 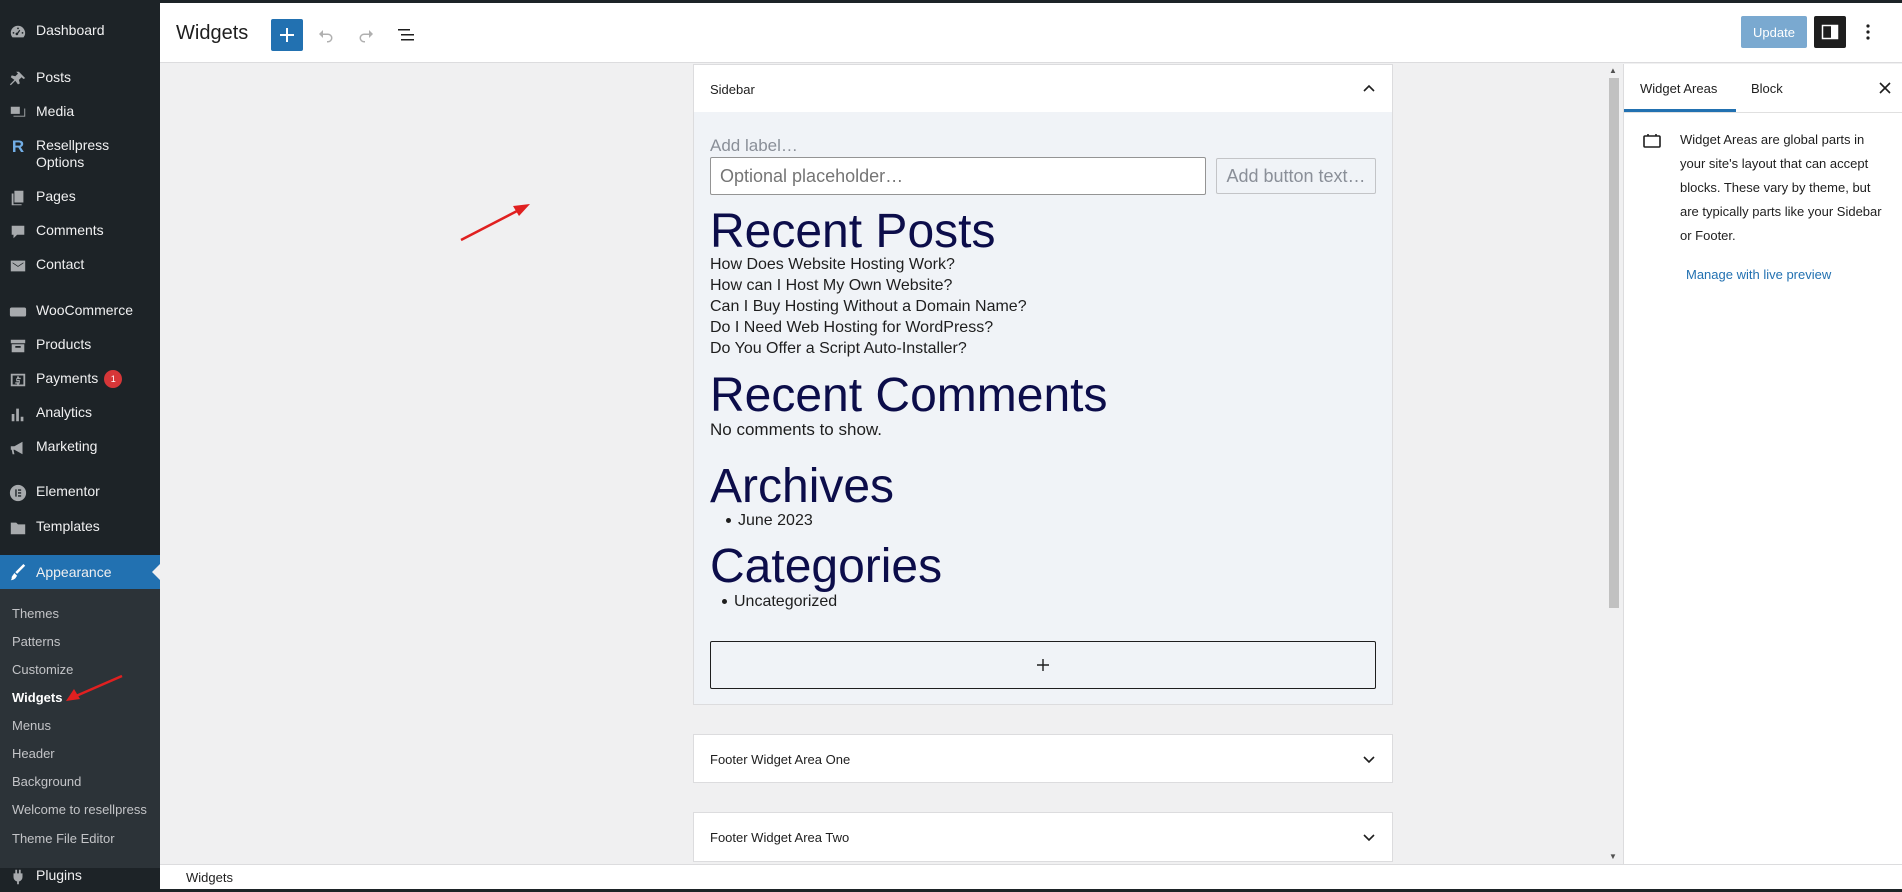 I want to click on manage-live-preview-link: Manage with live preview, so click(x=1758, y=274).